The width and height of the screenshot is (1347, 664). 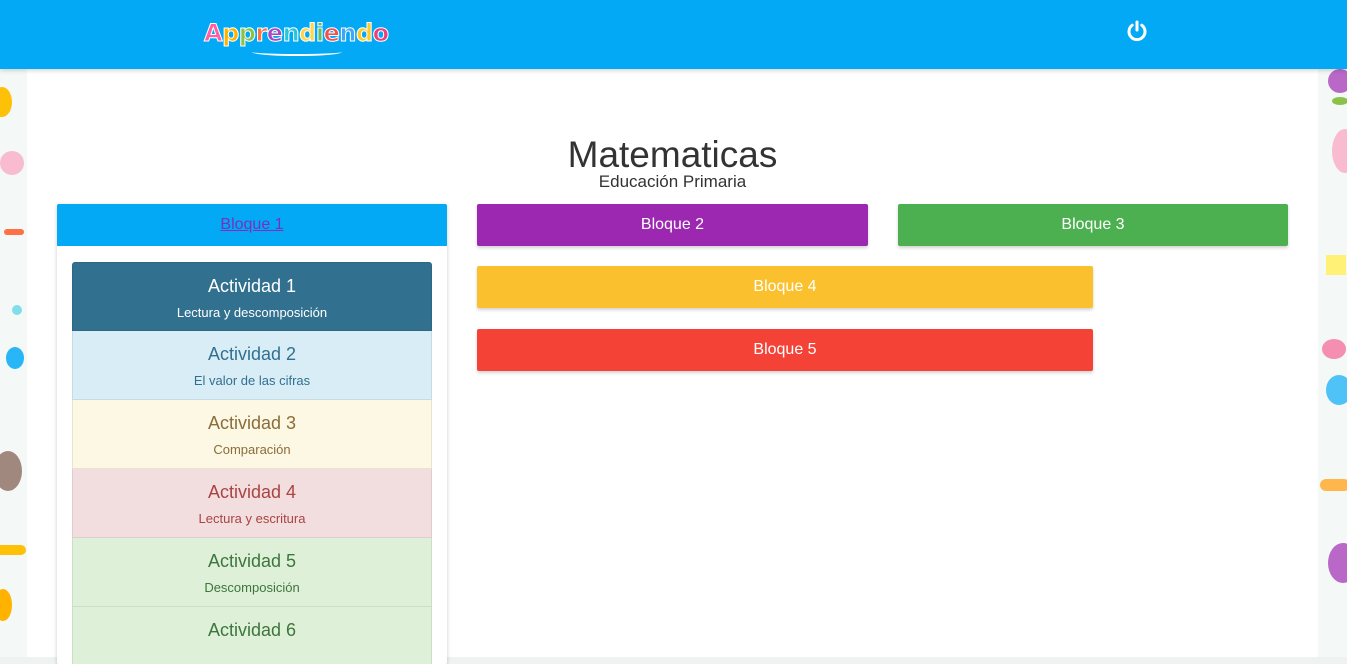 I want to click on activity-item: Actividad 4 Lectura y escritura, so click(x=252, y=503).